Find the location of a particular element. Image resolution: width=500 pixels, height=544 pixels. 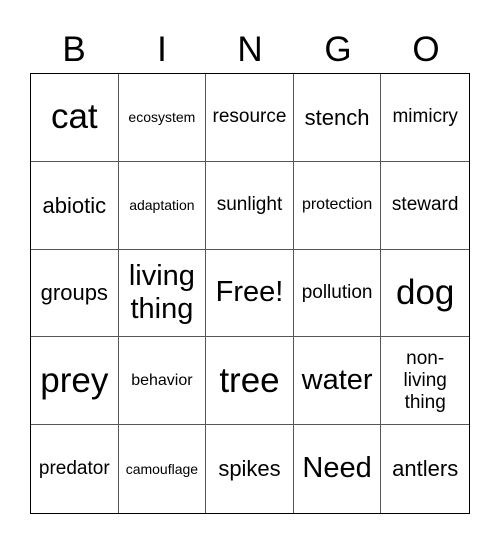

bingo-cell: mimicry is located at coordinates (425, 118).